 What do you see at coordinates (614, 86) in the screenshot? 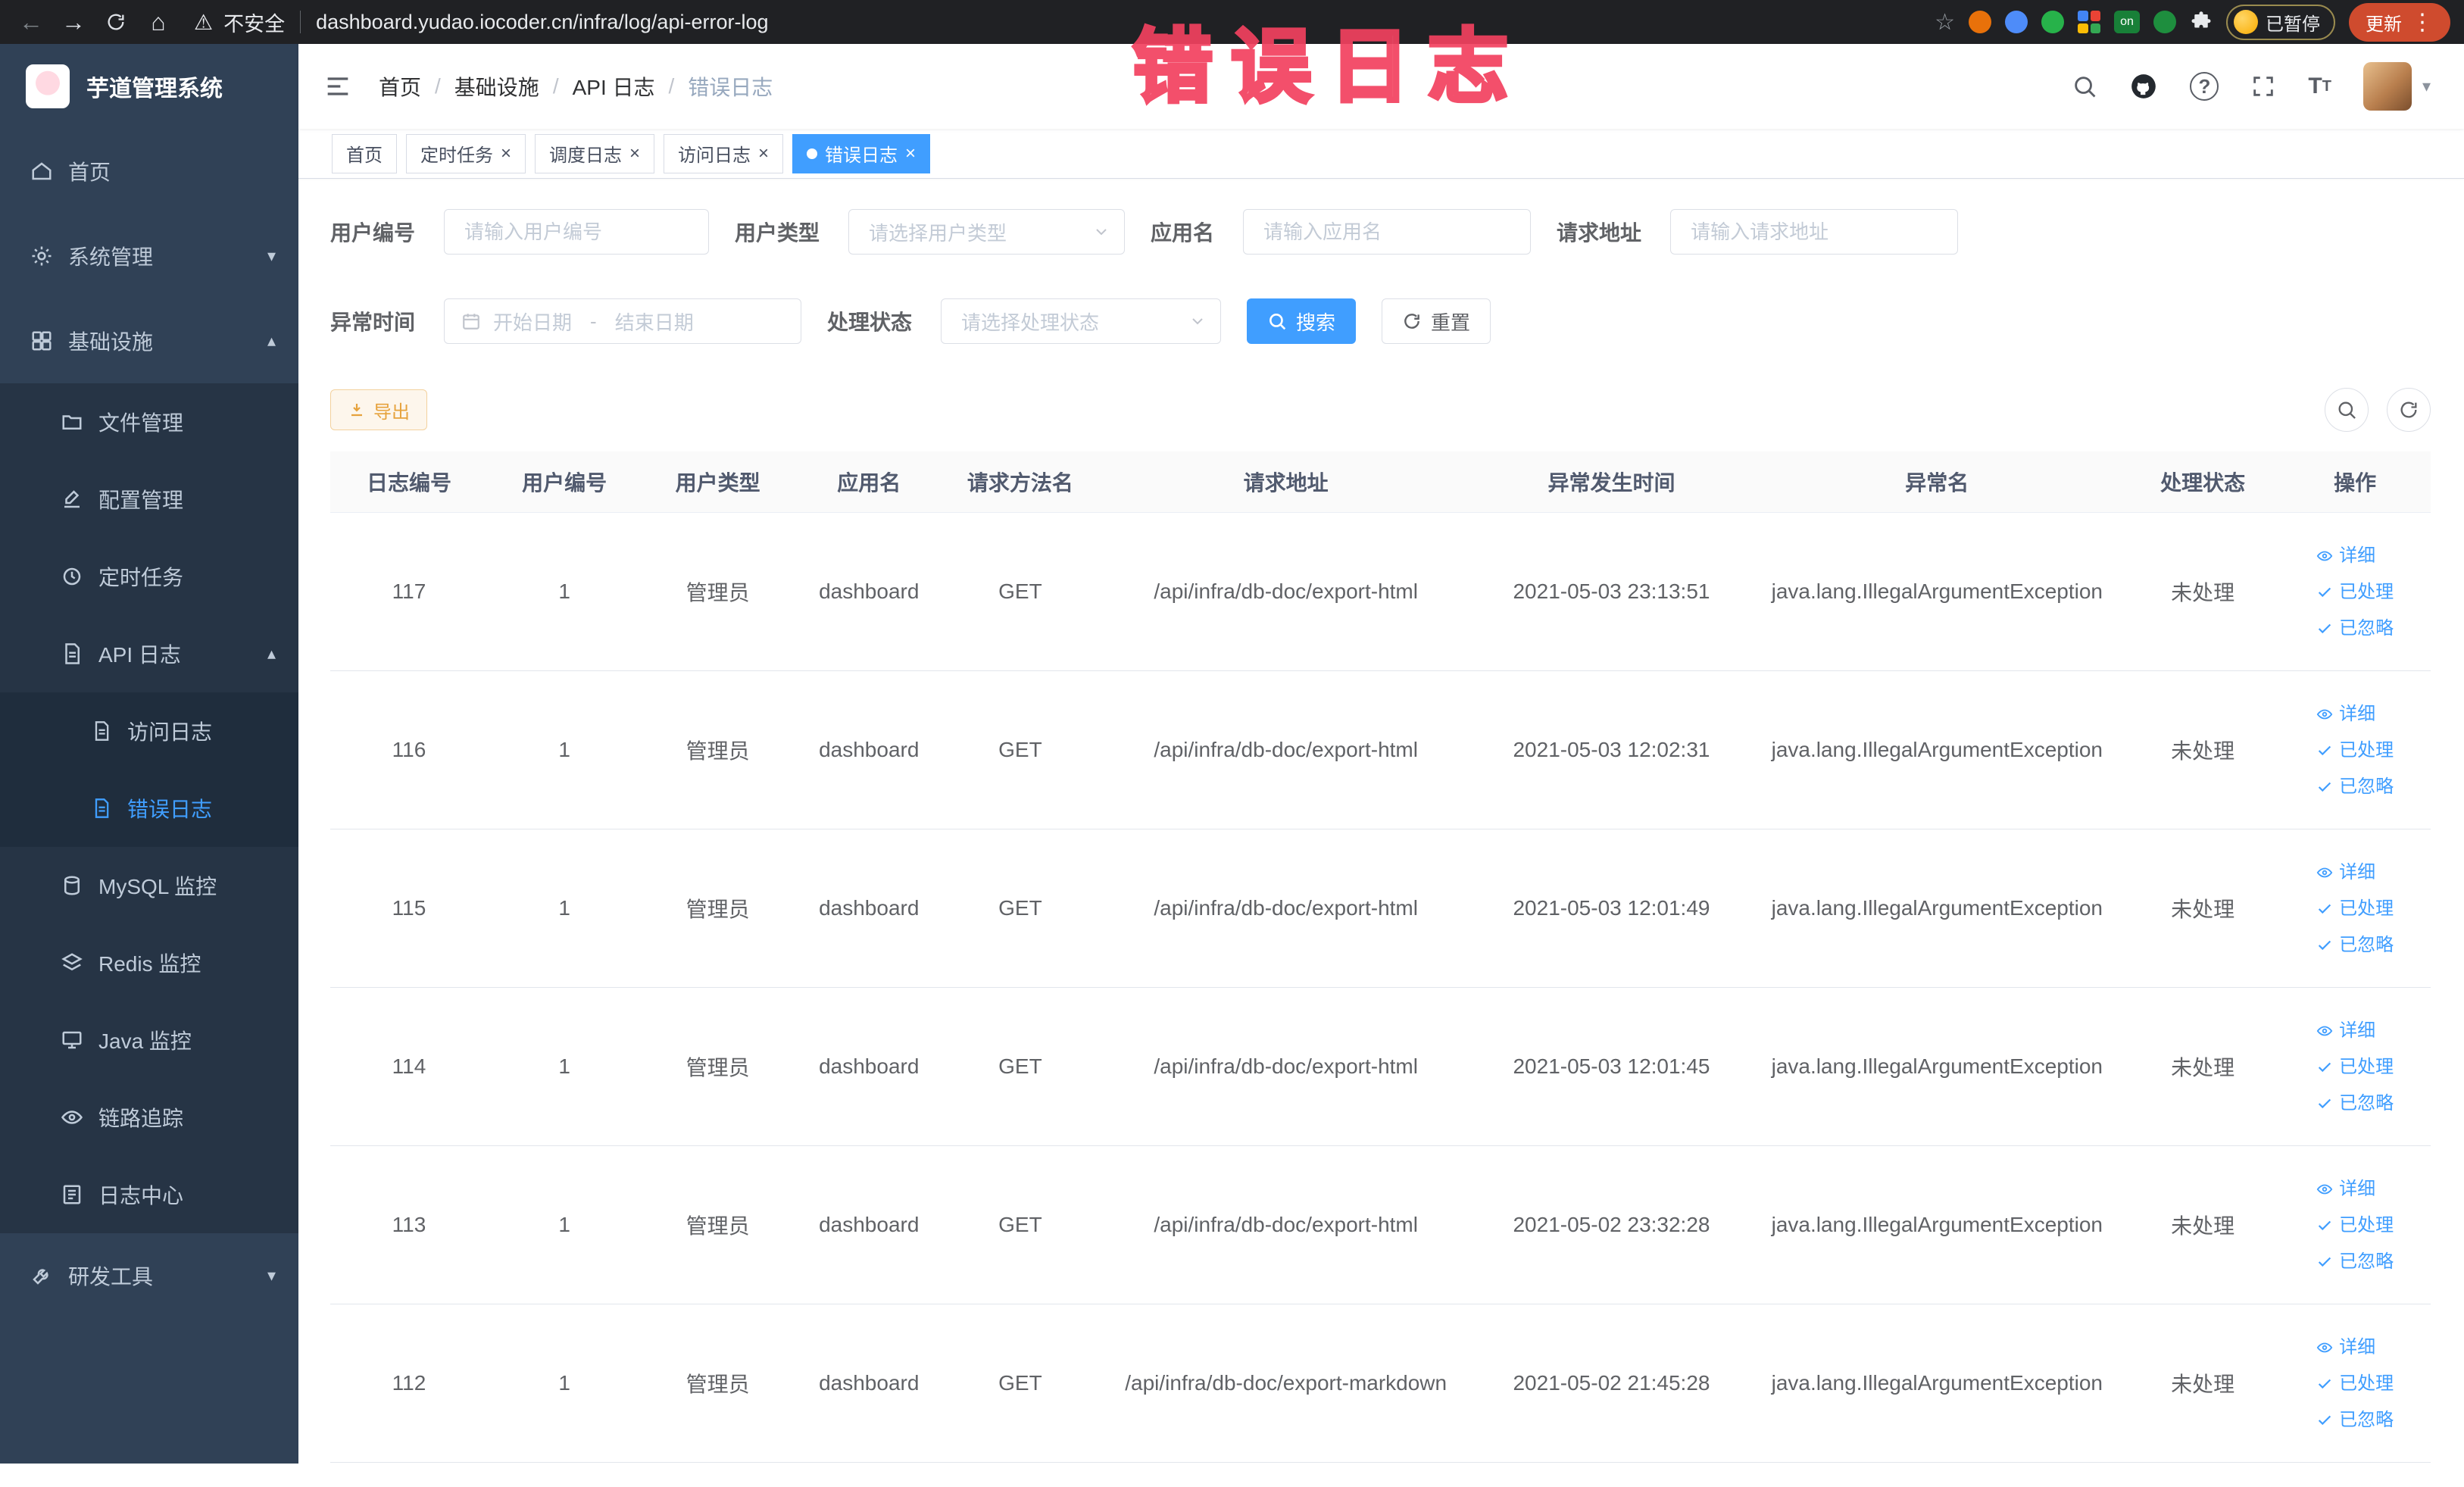
I see `breadcrumb-api-log: API 日志` at bounding box center [614, 86].